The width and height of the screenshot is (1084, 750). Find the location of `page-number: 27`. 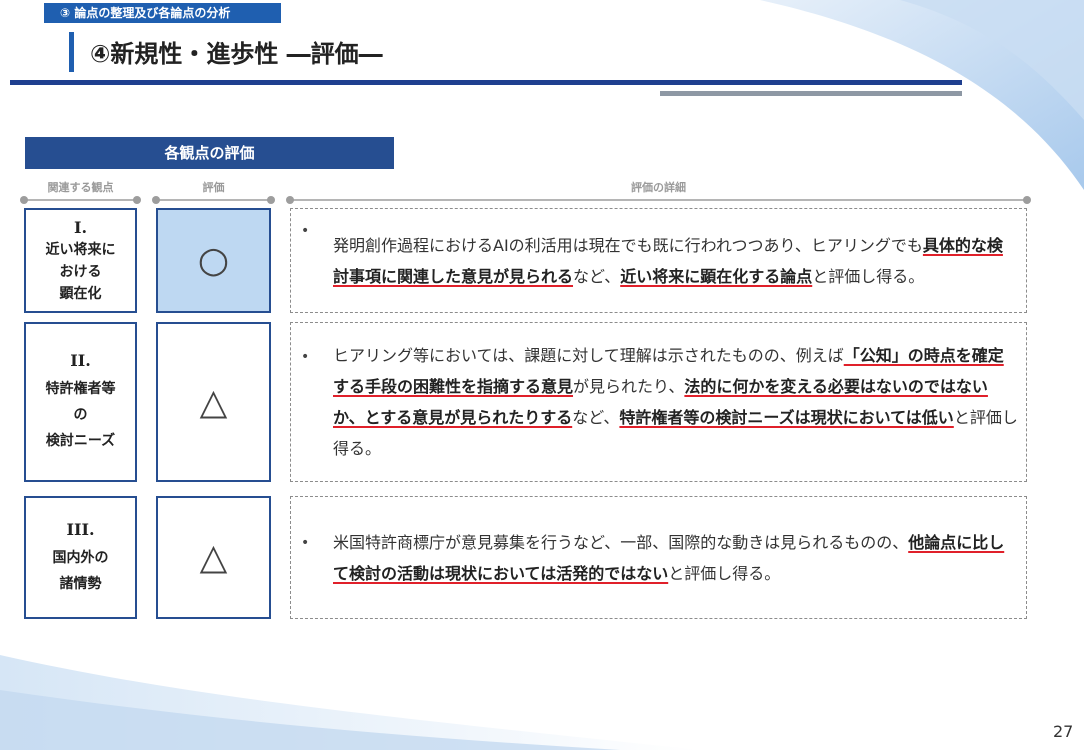

page-number: 27 is located at coordinates (1063, 731).